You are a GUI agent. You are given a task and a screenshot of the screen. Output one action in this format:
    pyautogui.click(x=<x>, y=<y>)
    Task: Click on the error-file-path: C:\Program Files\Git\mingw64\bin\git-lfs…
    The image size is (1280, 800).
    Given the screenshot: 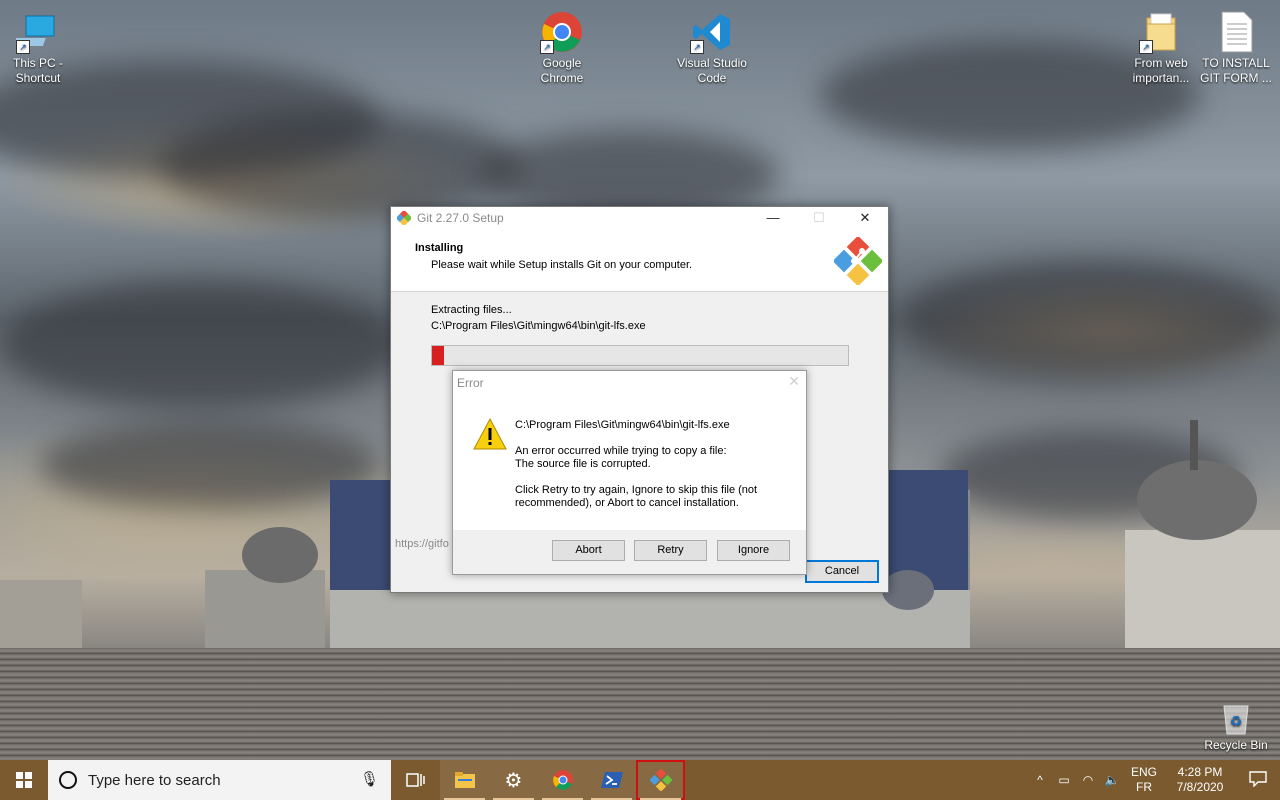 What is the action you would take?
    pyautogui.click(x=622, y=425)
    